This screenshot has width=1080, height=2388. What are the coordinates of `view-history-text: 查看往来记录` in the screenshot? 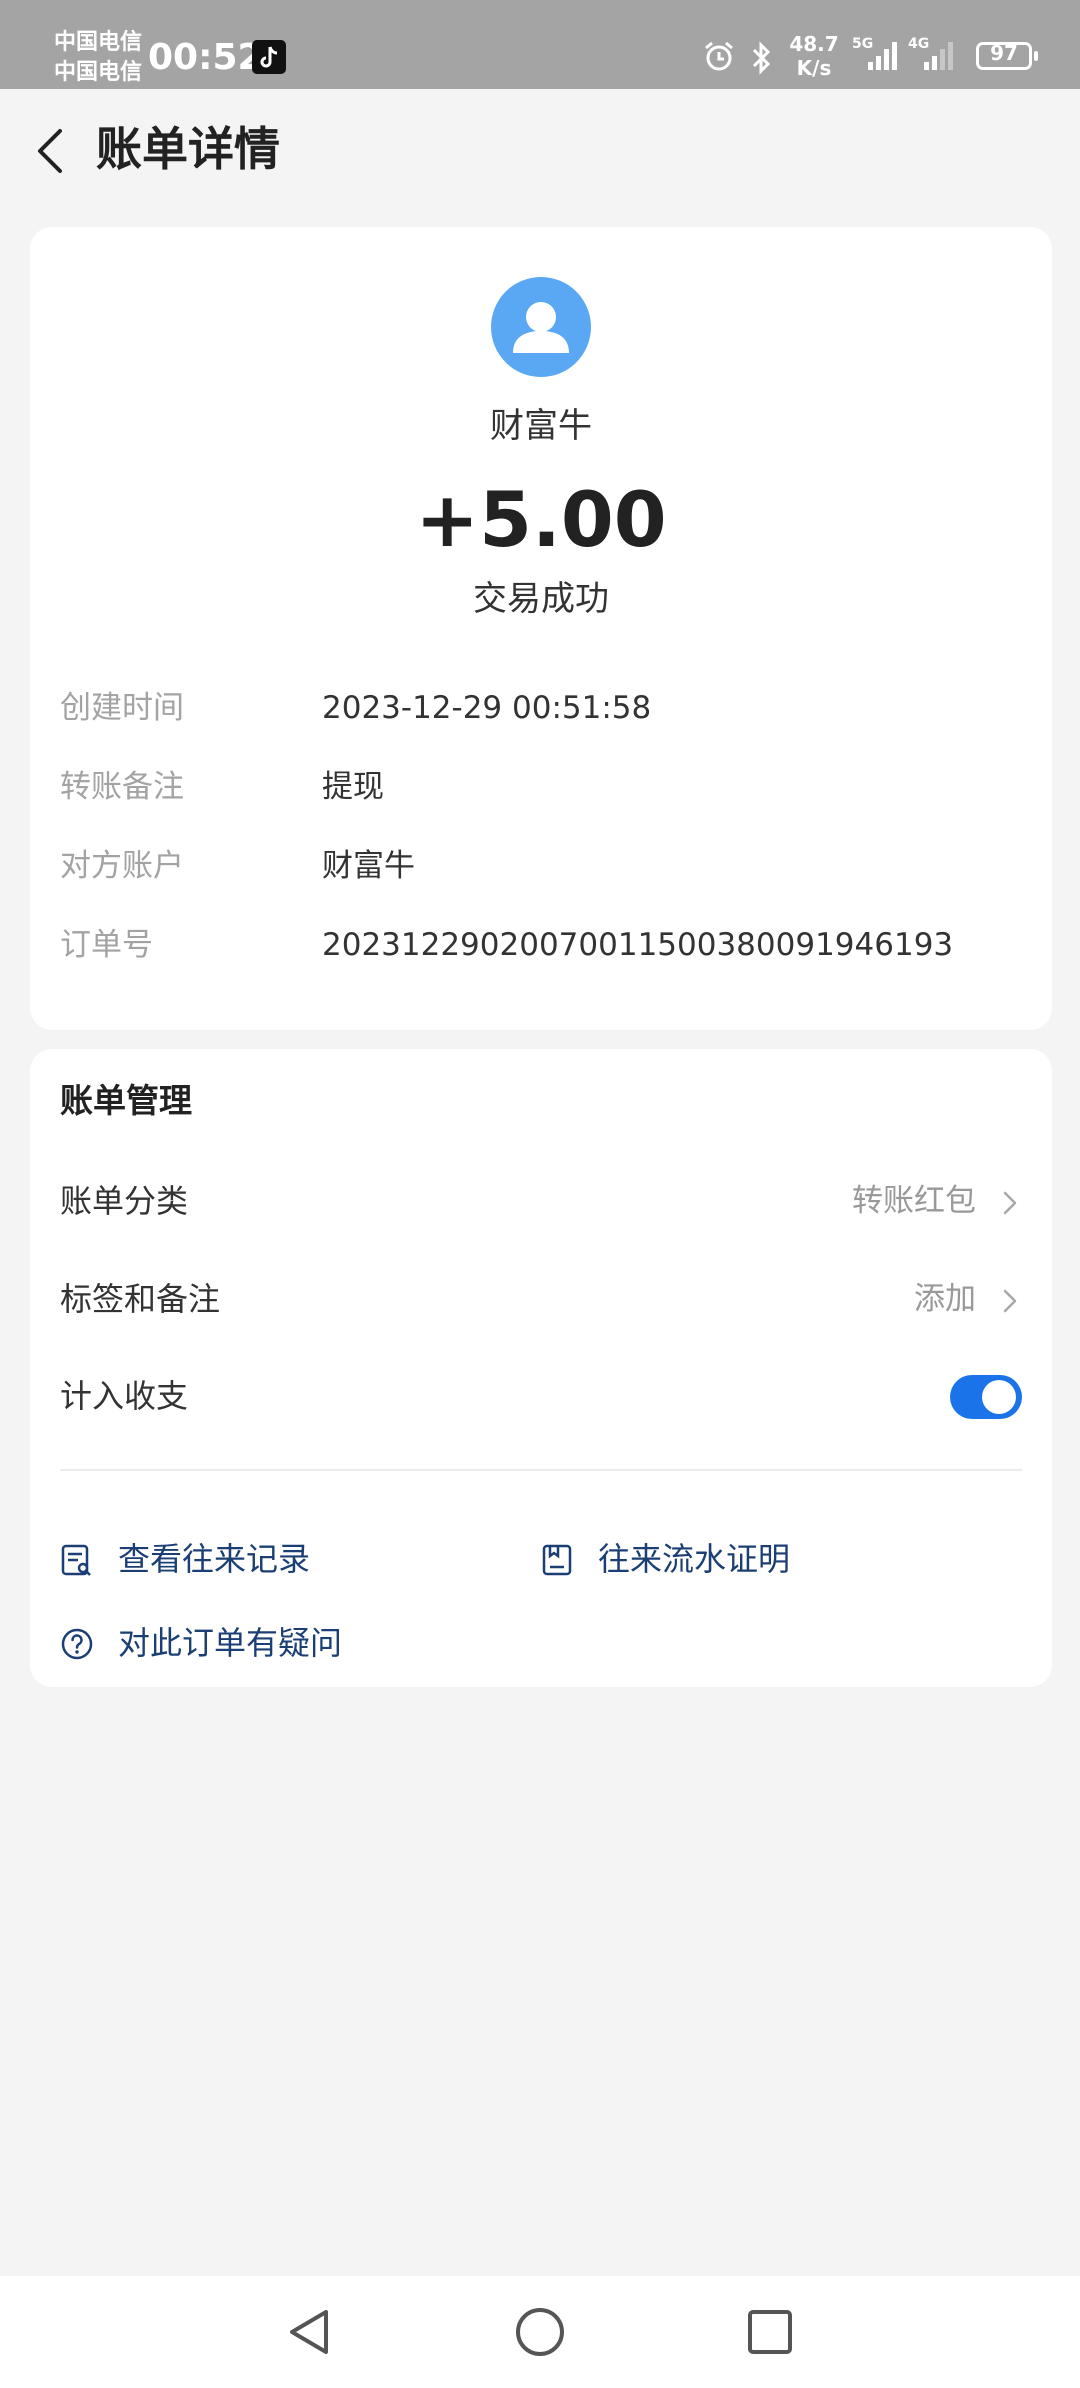 It's located at (214, 1559).